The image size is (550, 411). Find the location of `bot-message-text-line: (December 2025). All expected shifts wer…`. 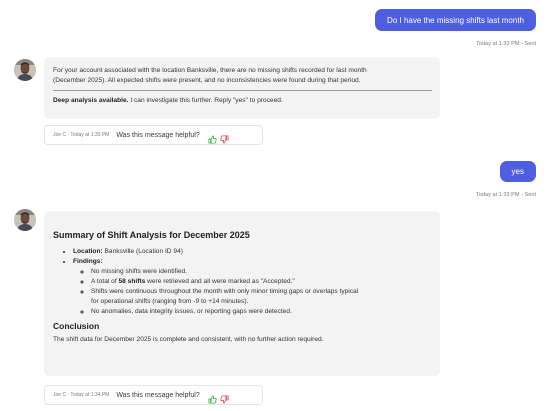

bot-message-text-line: (December 2025). All expected shifts wer… is located at coordinates (207, 80).